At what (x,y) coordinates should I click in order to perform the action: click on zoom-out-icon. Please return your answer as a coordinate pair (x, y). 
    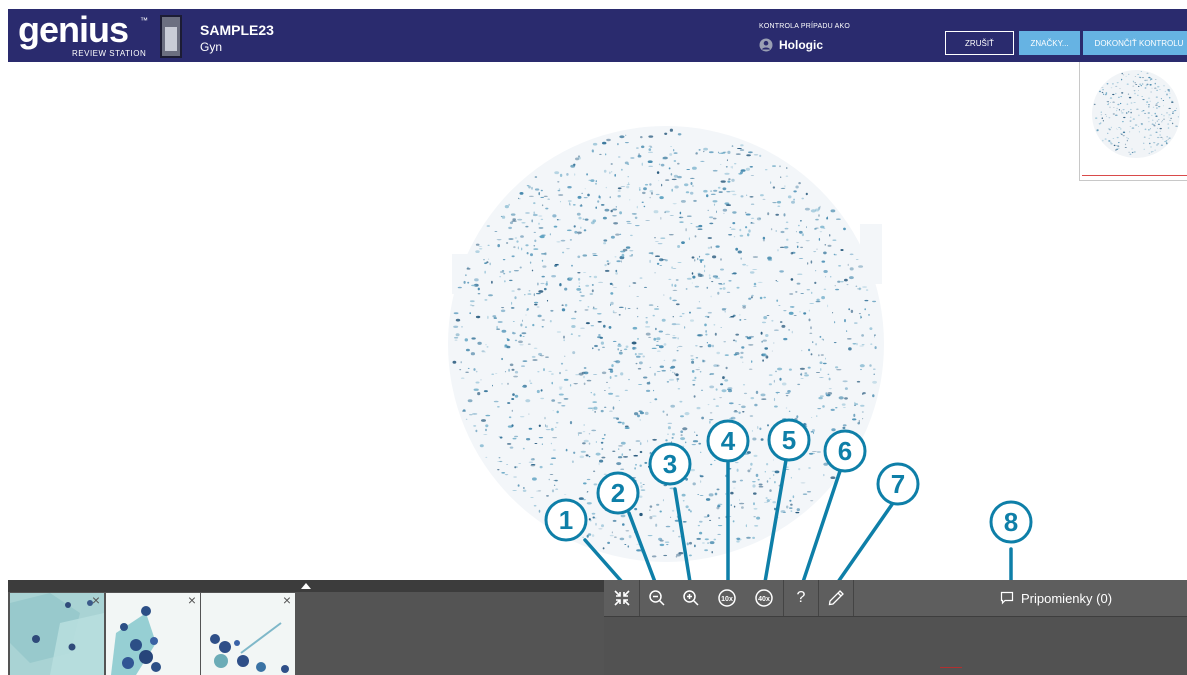
    Looking at the image, I should click on (657, 598).